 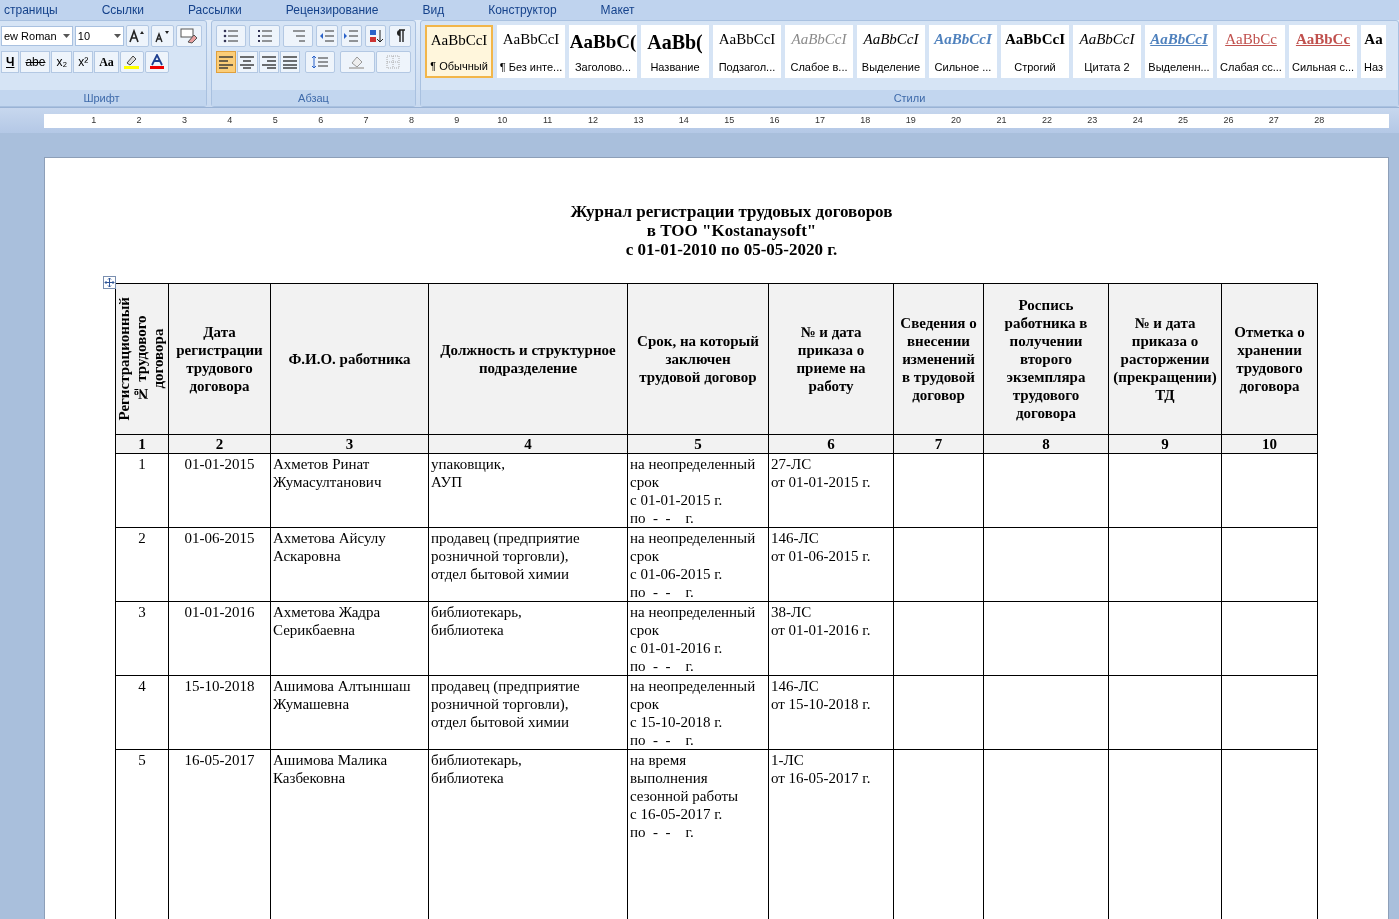 I want to click on multilevel-list-icon, so click(x=298, y=36).